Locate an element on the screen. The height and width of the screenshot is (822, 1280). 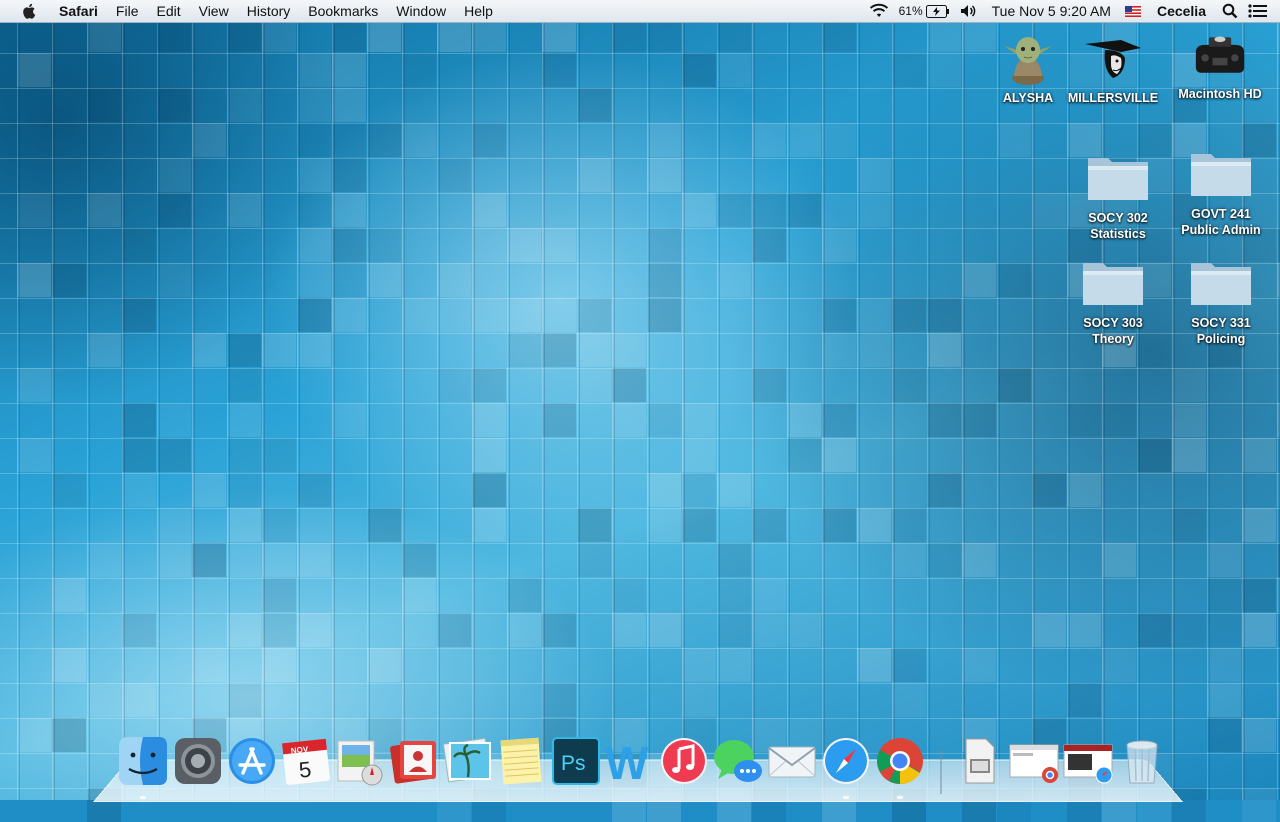
dock-word: W is located at coordinates (630, 761).